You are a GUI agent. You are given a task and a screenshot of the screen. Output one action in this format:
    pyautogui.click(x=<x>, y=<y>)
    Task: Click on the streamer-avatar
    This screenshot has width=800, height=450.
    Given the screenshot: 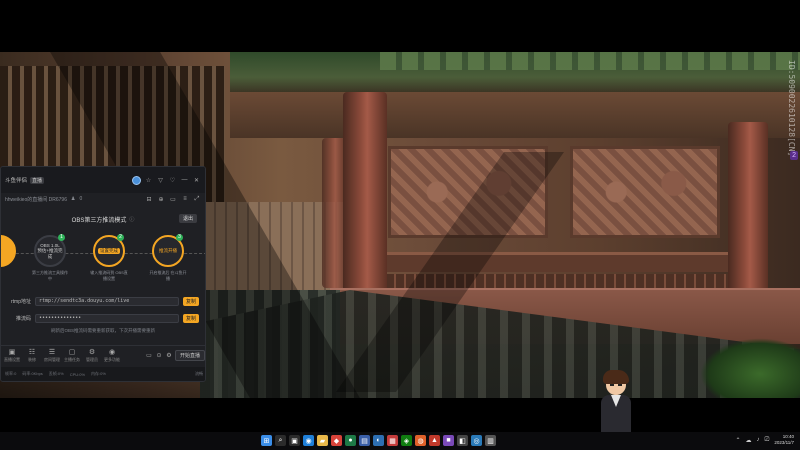 What is the action you would take?
    pyautogui.click(x=616, y=401)
    